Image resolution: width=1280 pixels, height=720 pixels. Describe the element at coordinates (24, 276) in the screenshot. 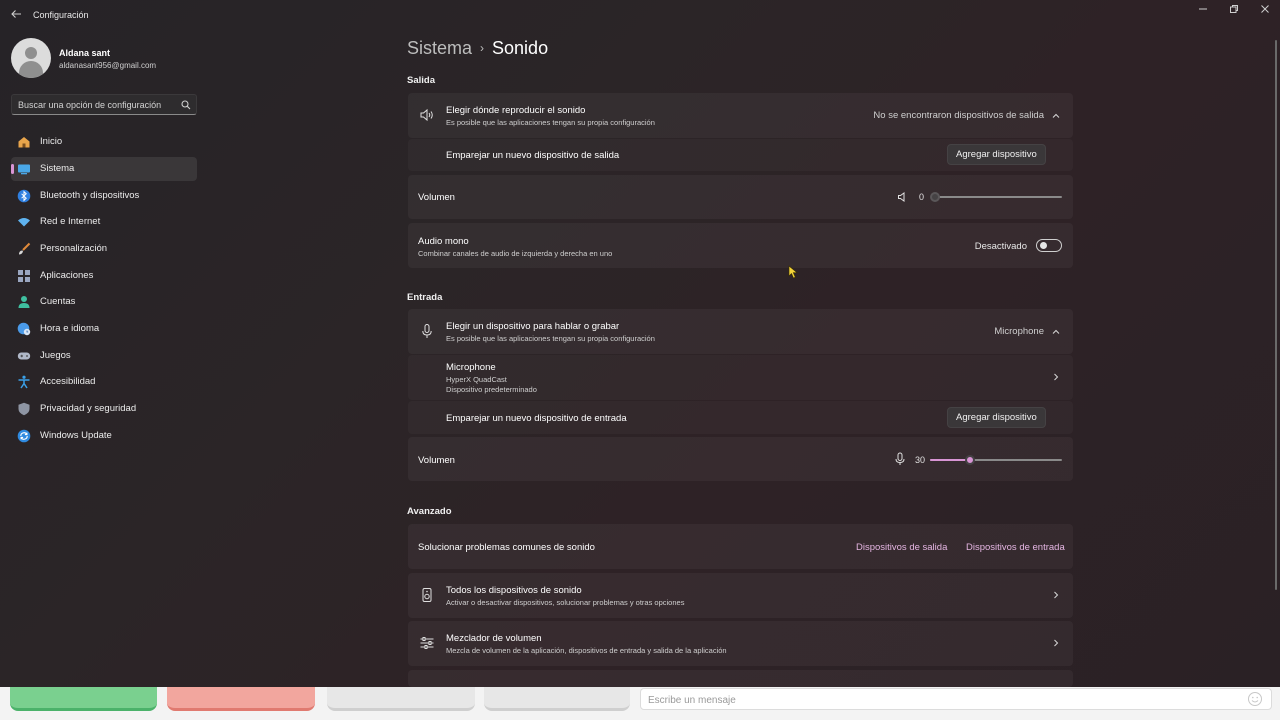

I see `apps-icon` at that location.